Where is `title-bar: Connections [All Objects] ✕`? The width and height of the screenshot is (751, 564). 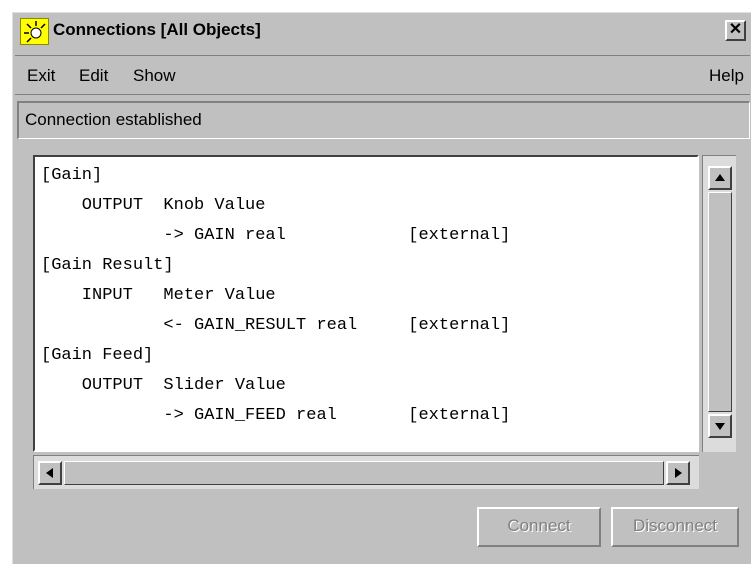
title-bar: Connections [All Objects] ✕ is located at coordinates (382, 32).